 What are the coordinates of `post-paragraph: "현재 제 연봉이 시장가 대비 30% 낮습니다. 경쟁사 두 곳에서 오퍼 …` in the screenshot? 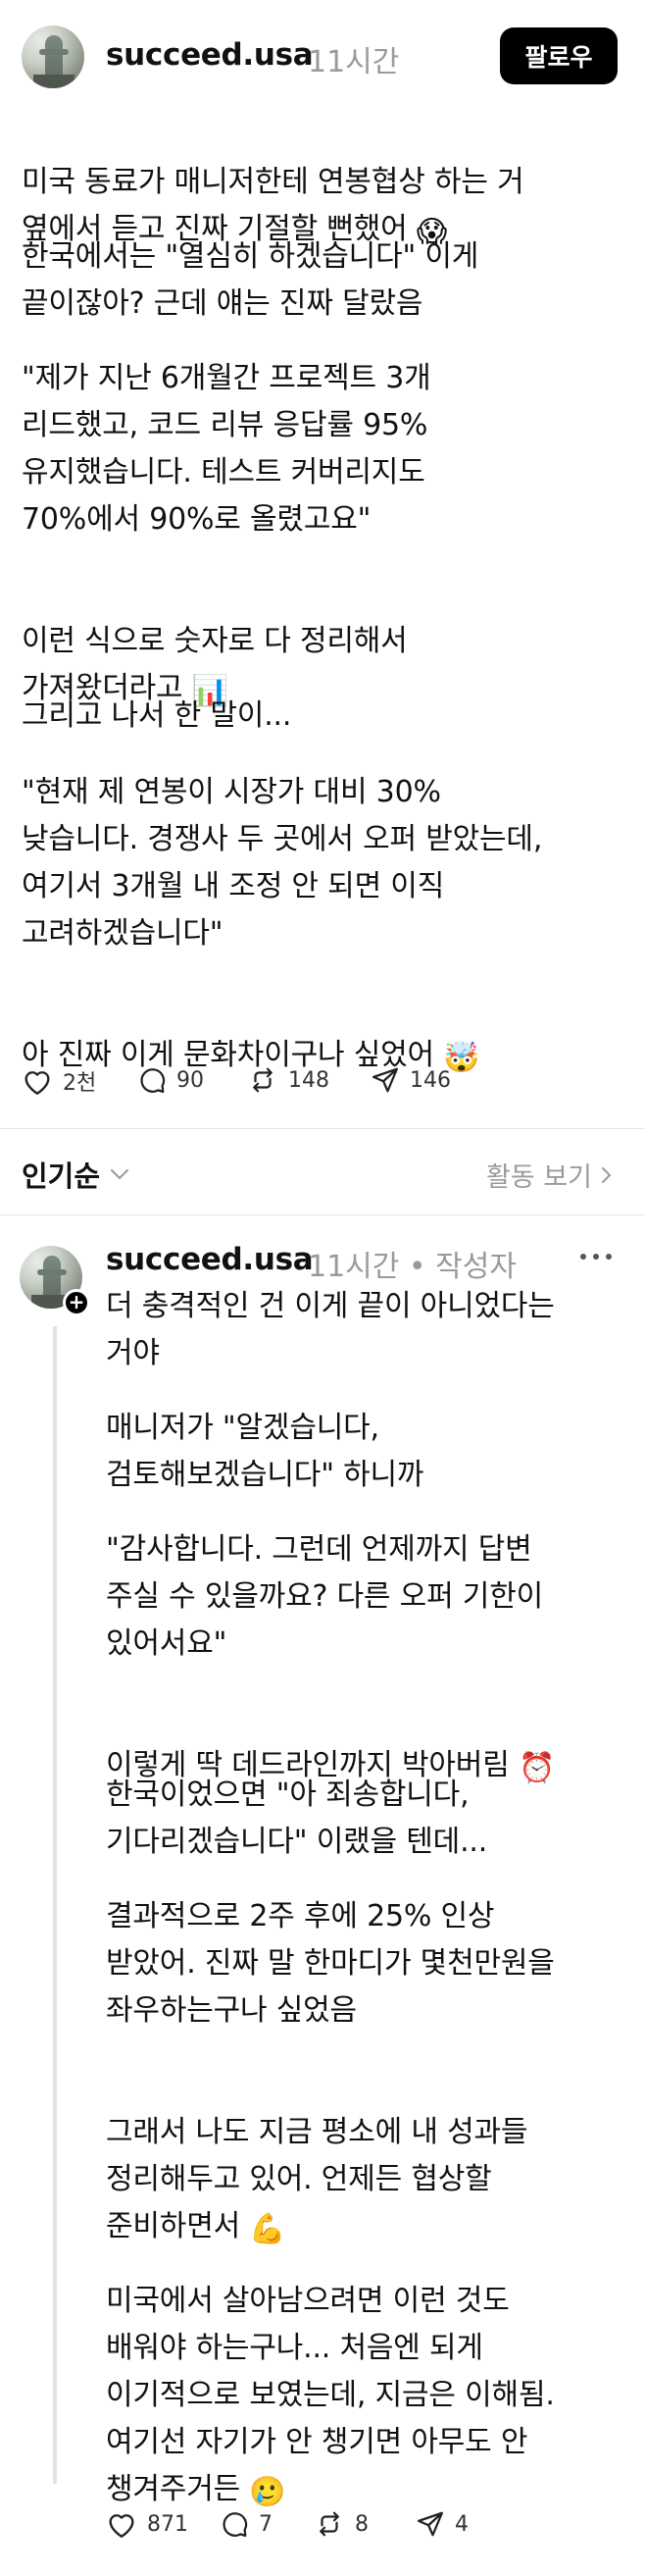 It's located at (282, 863).